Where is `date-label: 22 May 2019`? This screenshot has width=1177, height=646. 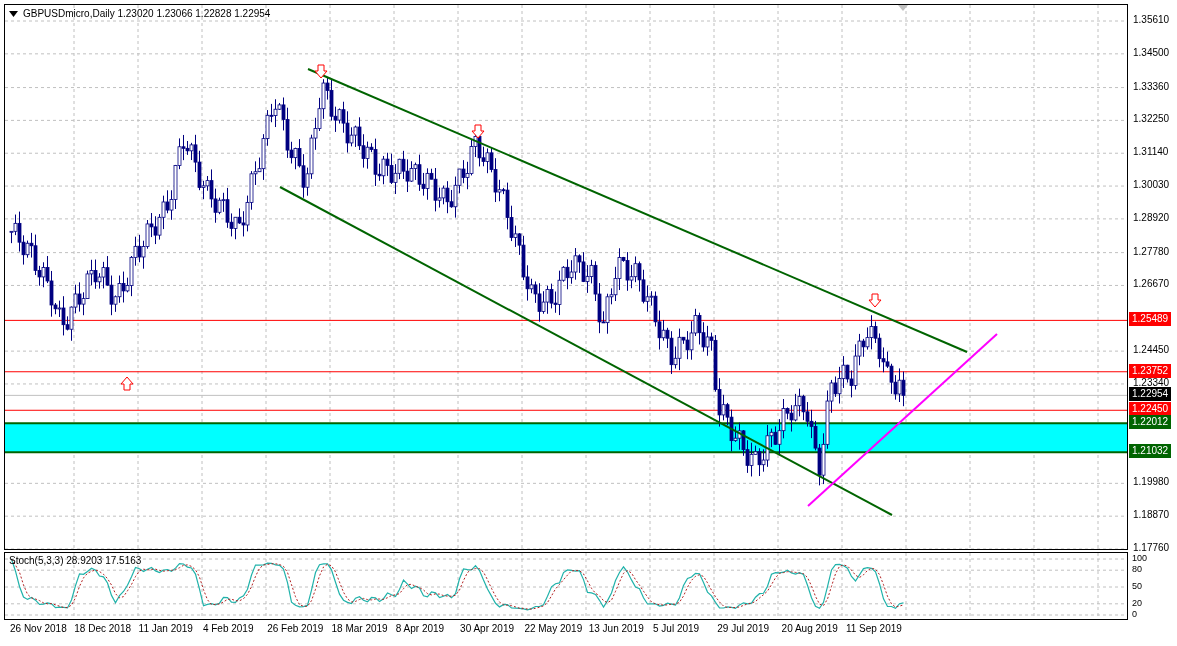
date-label: 22 May 2019 is located at coordinates (553, 628).